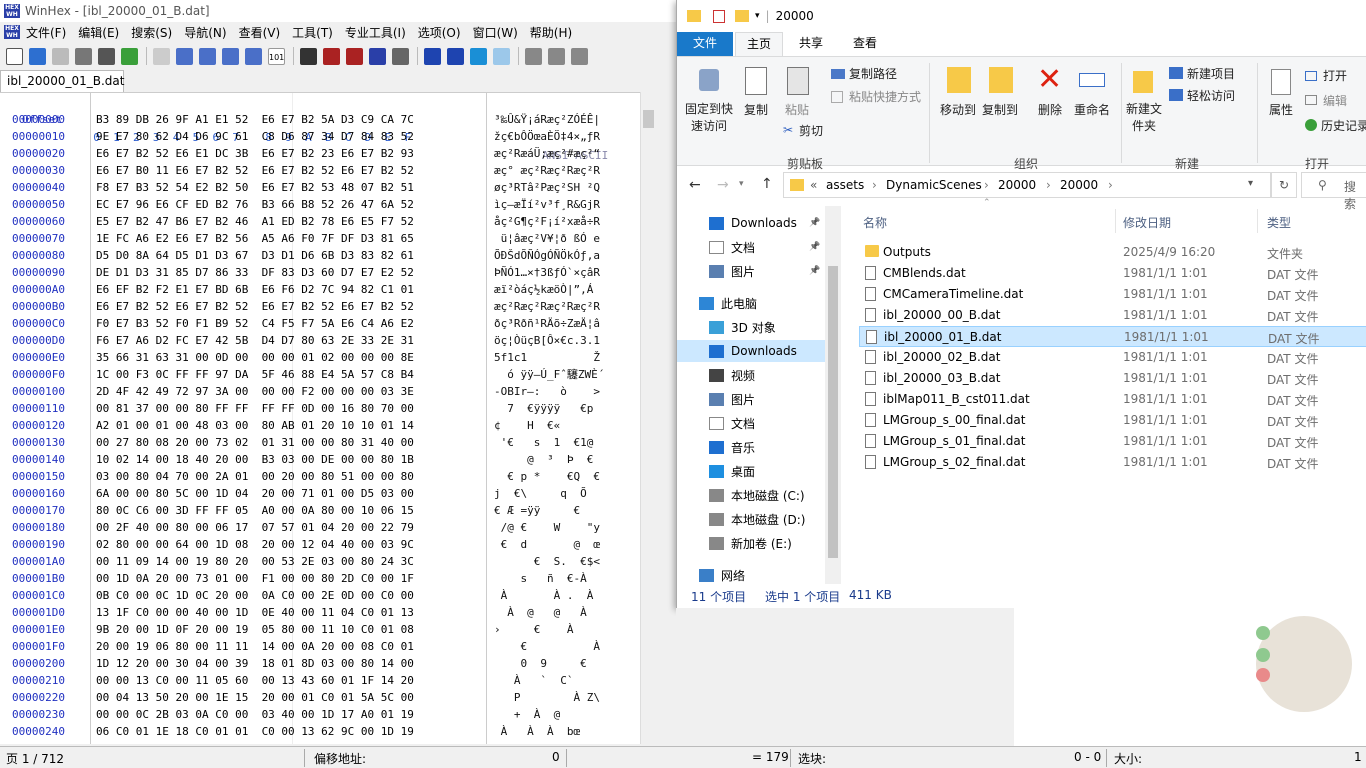 Image resolution: width=1366 pixels, height=768 pixels. What do you see at coordinates (1263, 675) in the screenshot?
I see `mascot-button-3-icon` at bounding box center [1263, 675].